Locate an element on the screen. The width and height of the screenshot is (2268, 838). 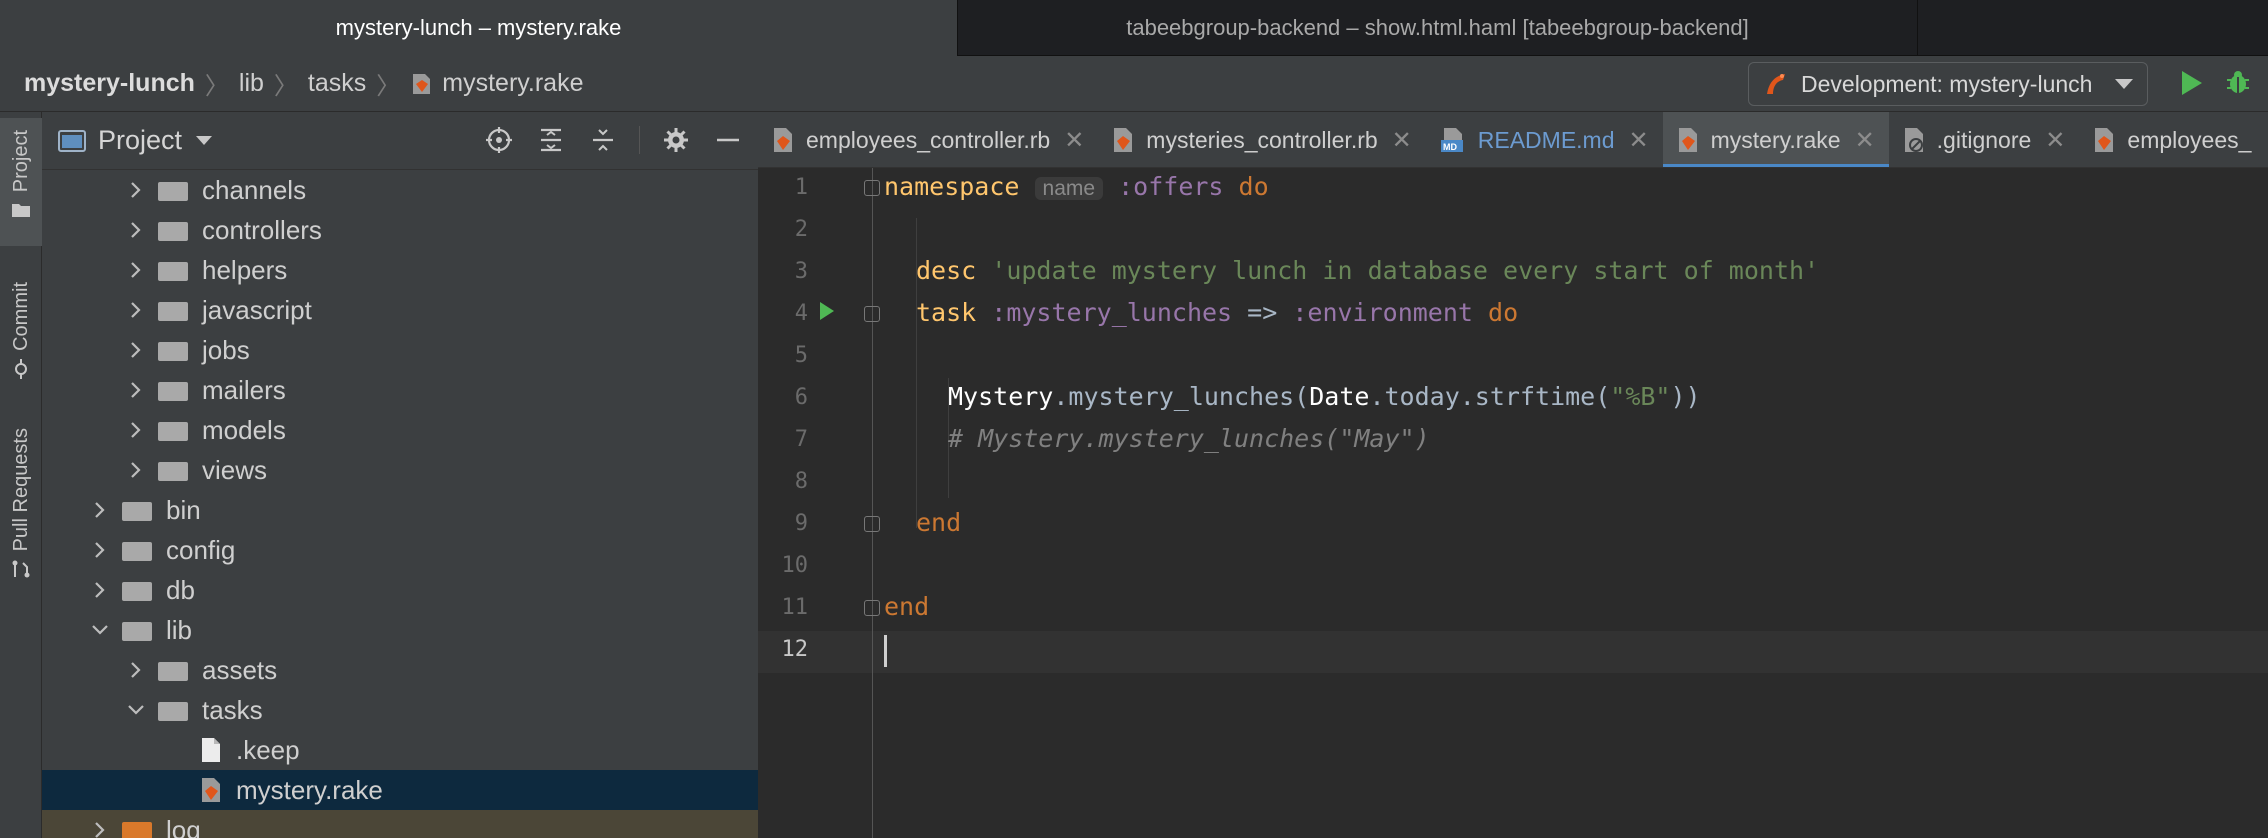
markdown-icon: MD is located at coordinates (1451, 140).